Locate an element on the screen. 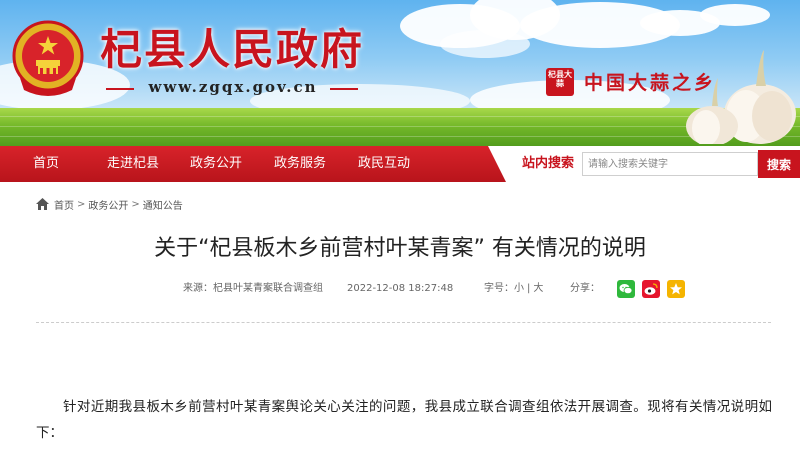 This screenshot has width=800, height=459. breadcrumb-gov-affairs: 政务公开 is located at coordinates (108, 204).